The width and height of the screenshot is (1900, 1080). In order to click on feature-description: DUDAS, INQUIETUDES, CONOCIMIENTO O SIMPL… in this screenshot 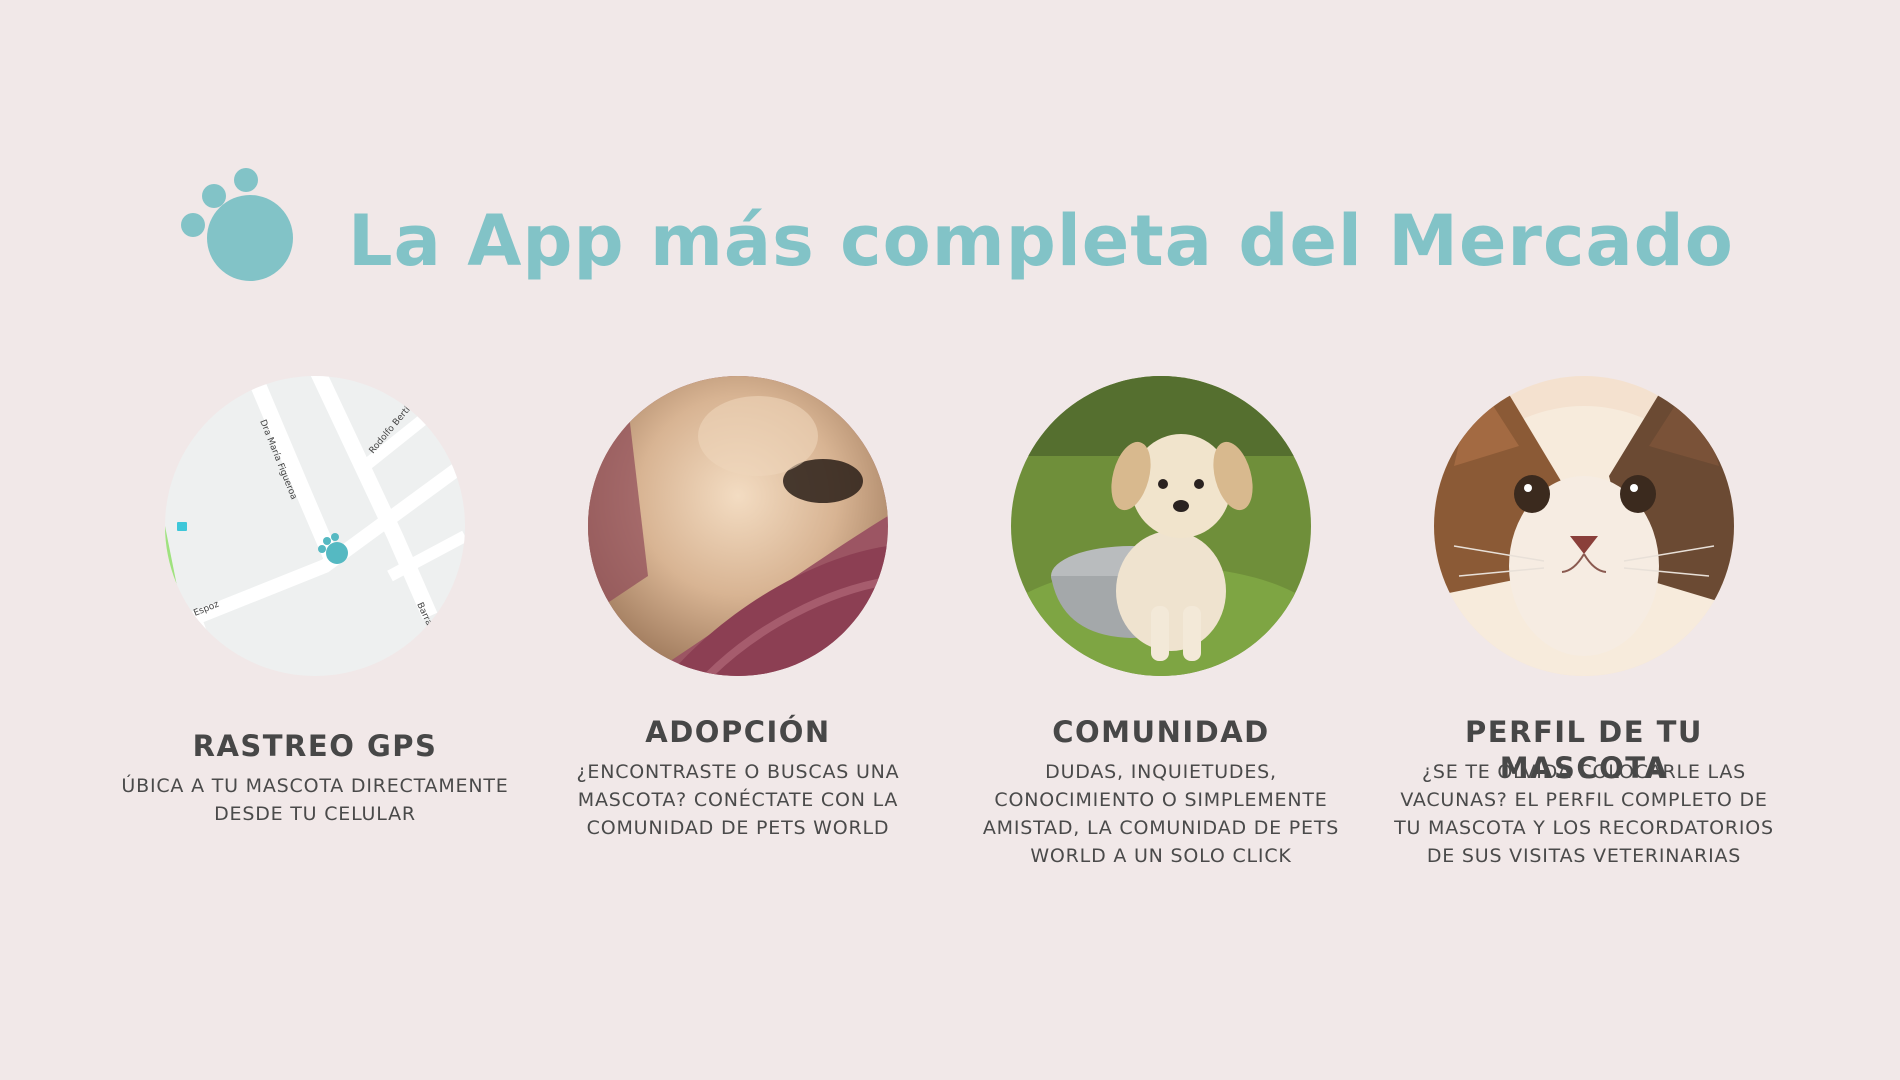, I will do `click(1161, 814)`.